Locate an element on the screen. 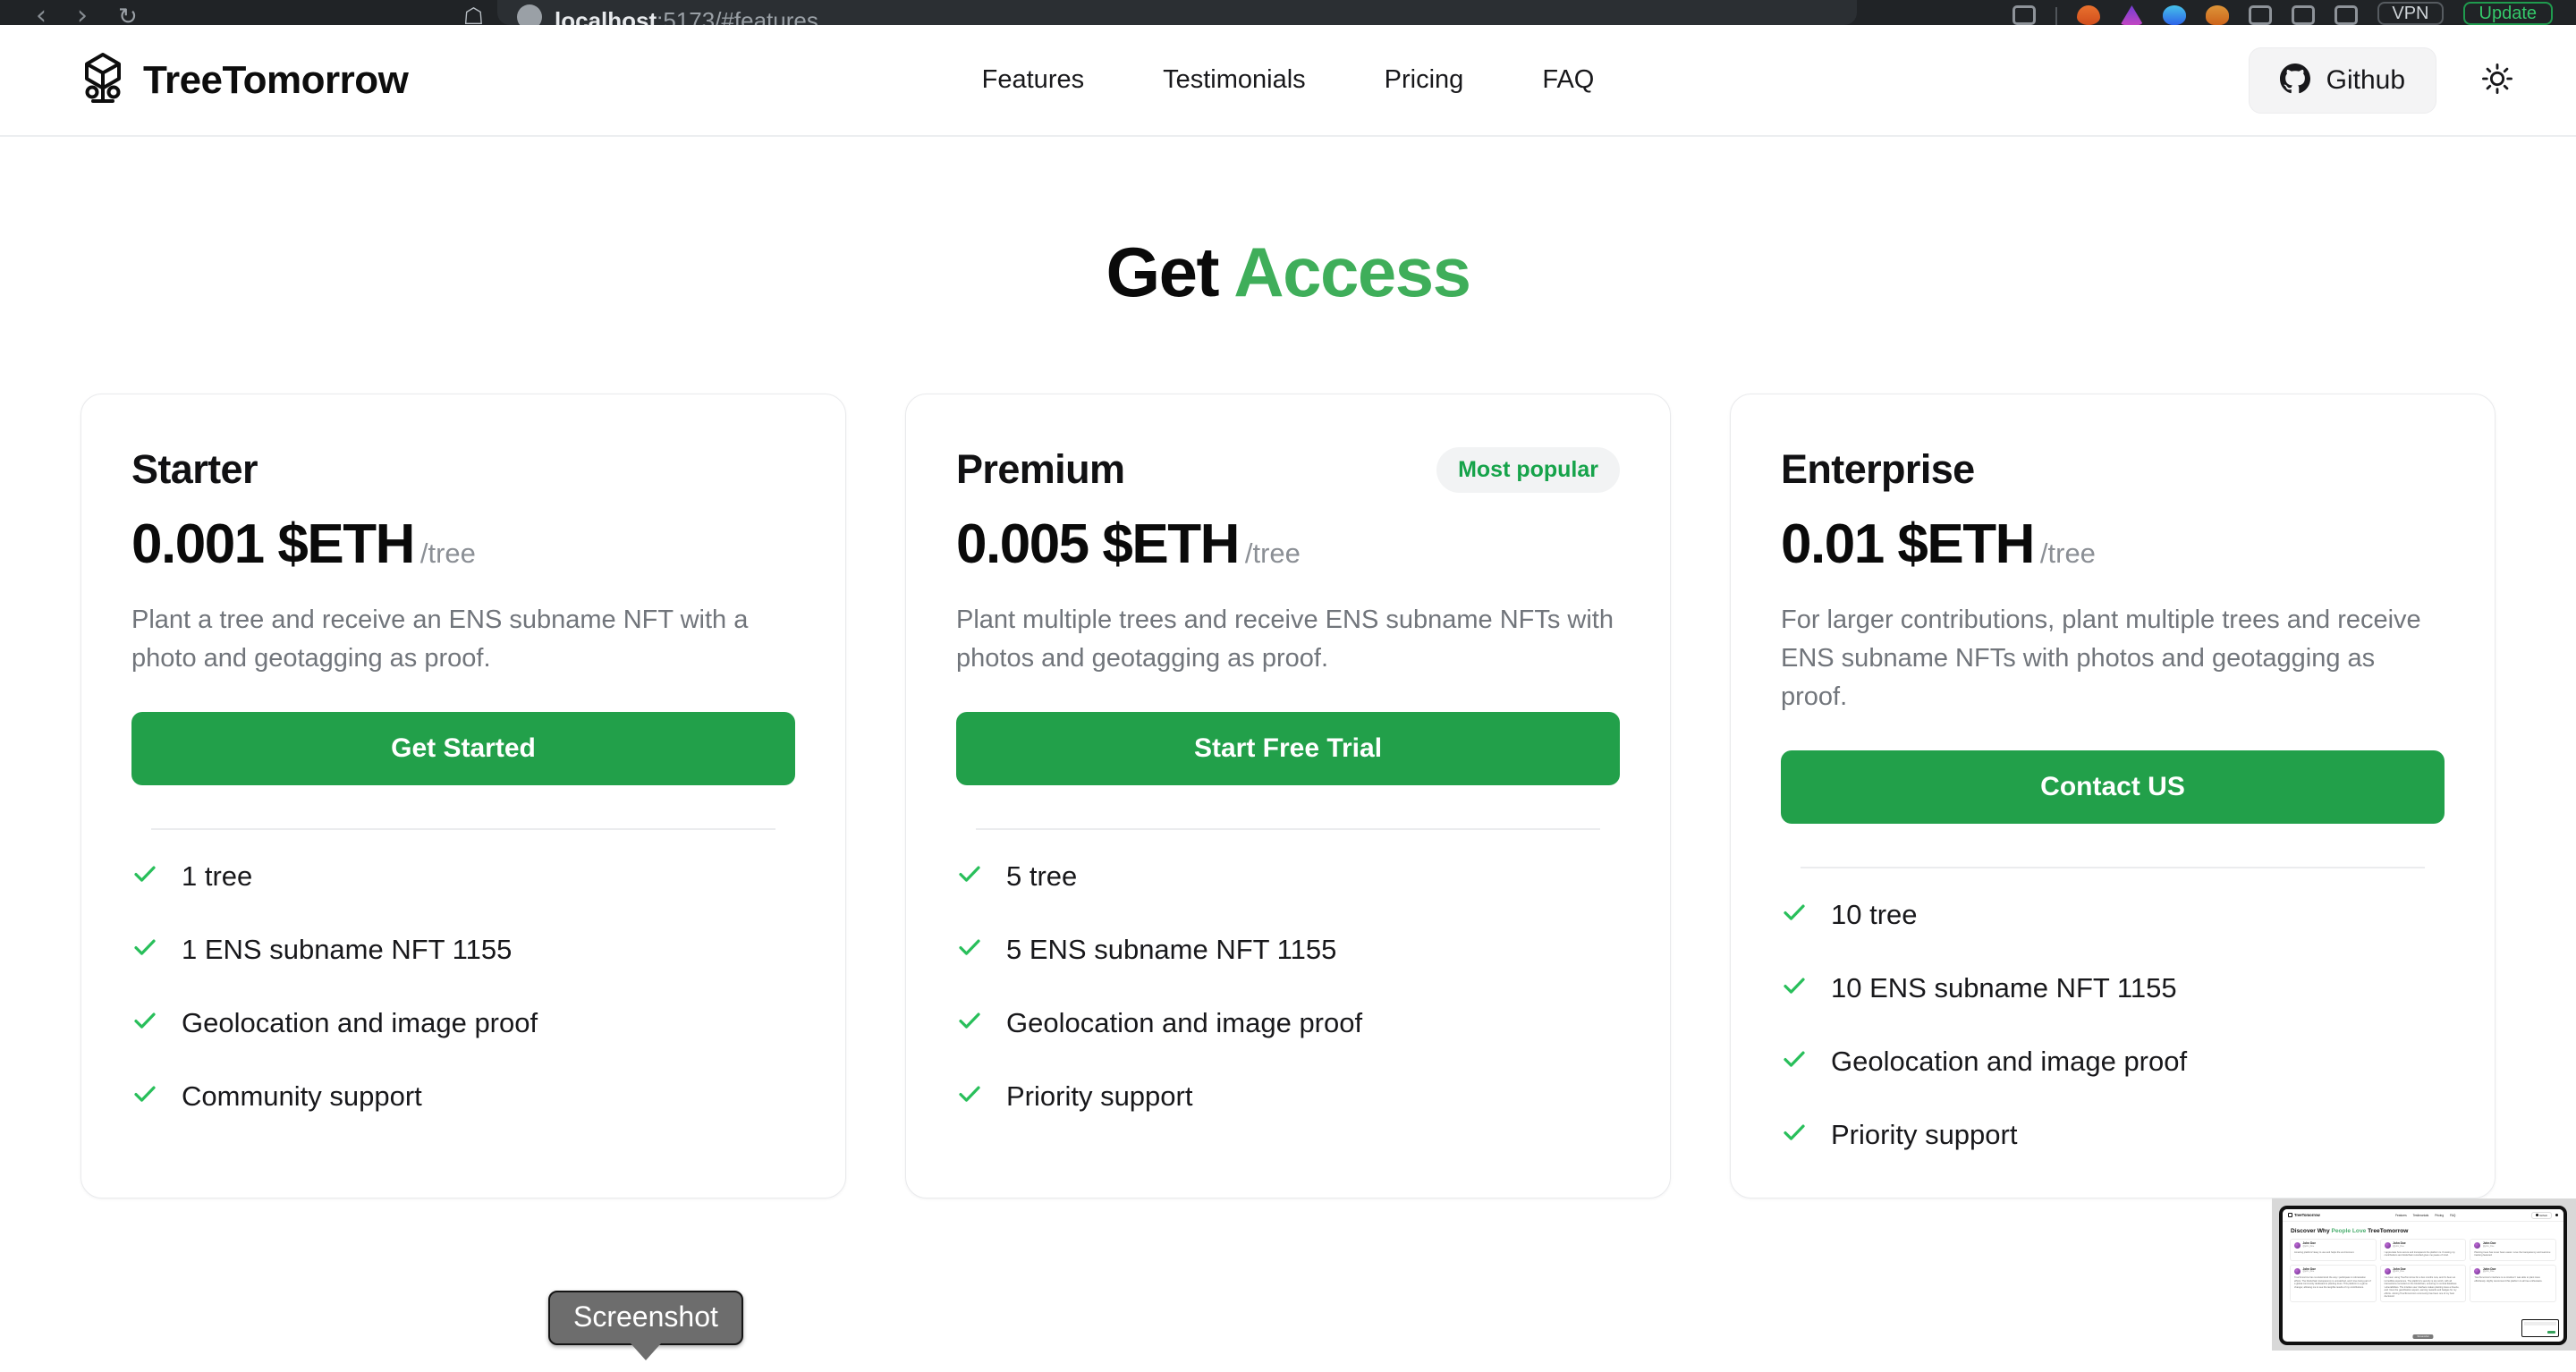 The image size is (2576, 1372). feature-label: 1 tree is located at coordinates (217, 876).